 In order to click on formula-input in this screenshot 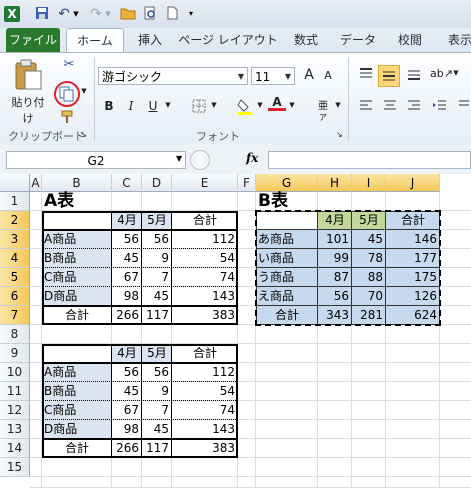, I will do `click(369, 160)`.